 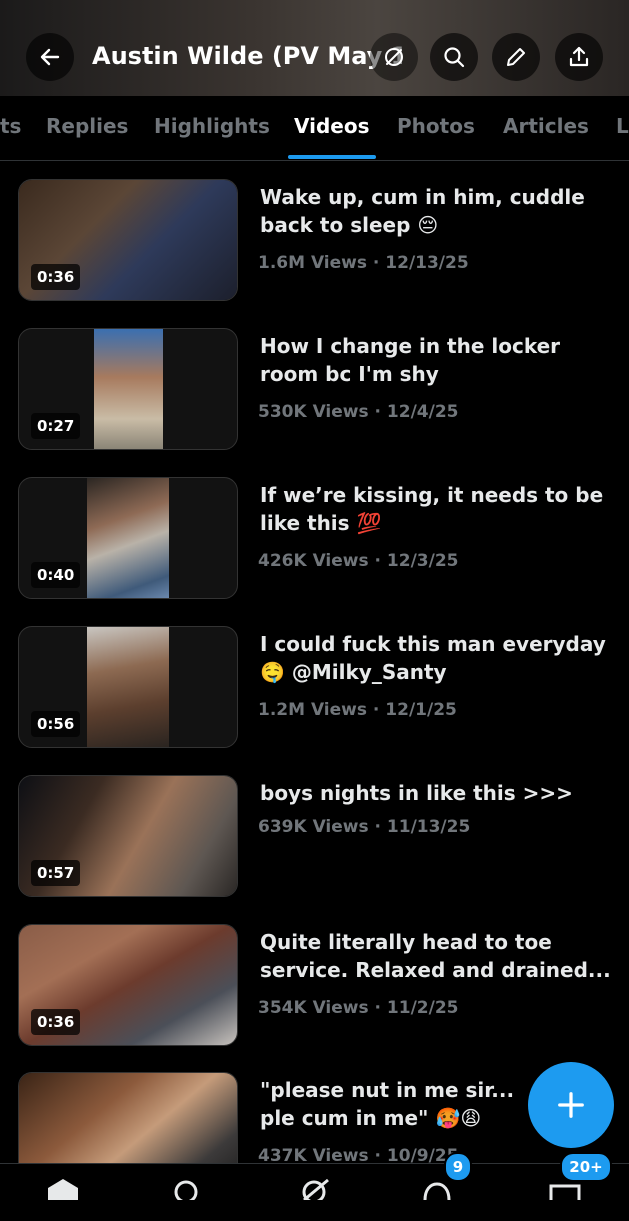 I want to click on back-arrow-icon, so click(x=50, y=57).